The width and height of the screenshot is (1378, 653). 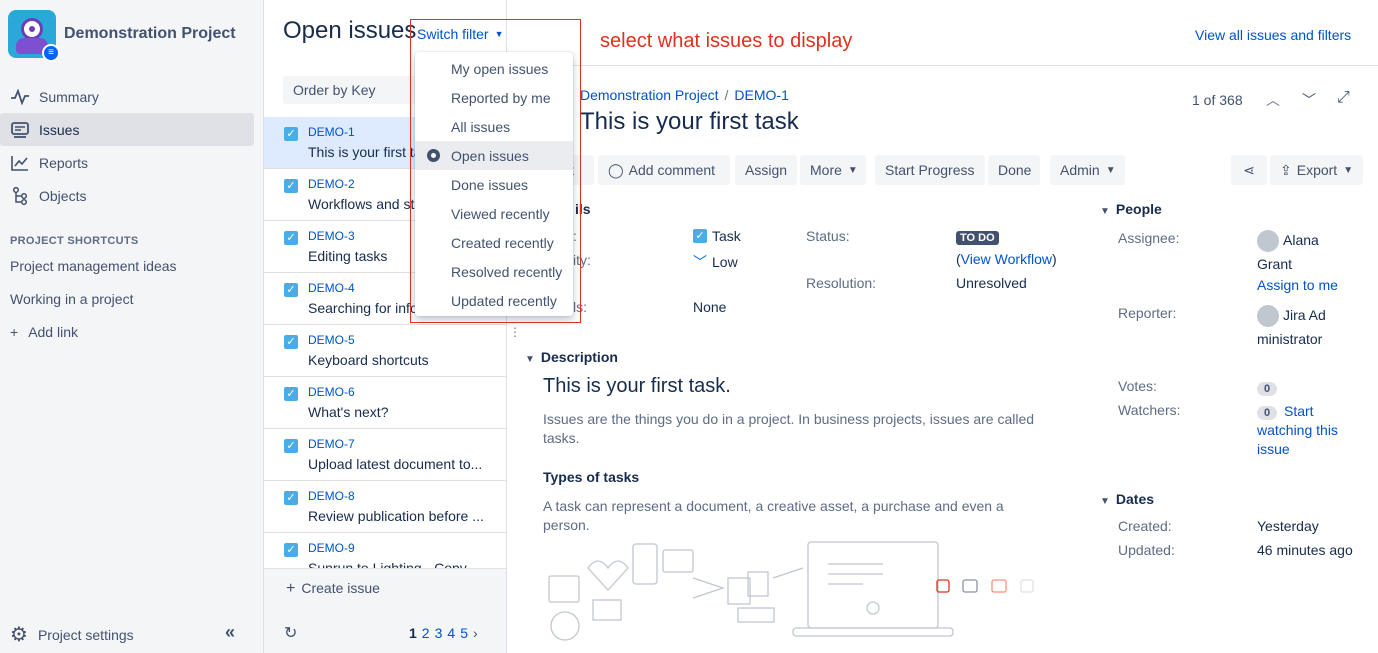 What do you see at coordinates (127, 195) in the screenshot?
I see `sidebar-item-objects: Objects` at bounding box center [127, 195].